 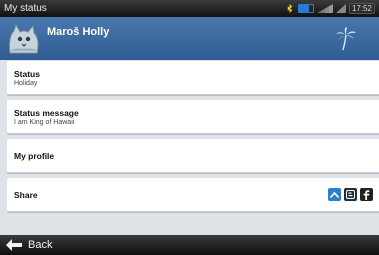 I want to click on clock: 17:52, so click(x=361, y=8).